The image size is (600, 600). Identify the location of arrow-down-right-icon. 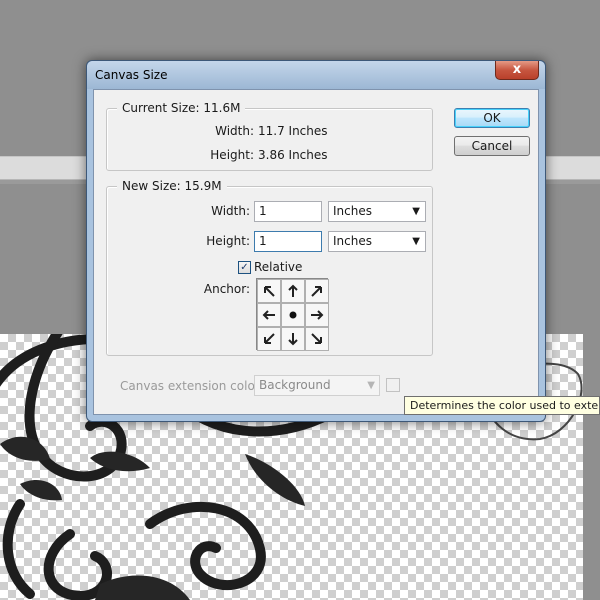
(316, 338).